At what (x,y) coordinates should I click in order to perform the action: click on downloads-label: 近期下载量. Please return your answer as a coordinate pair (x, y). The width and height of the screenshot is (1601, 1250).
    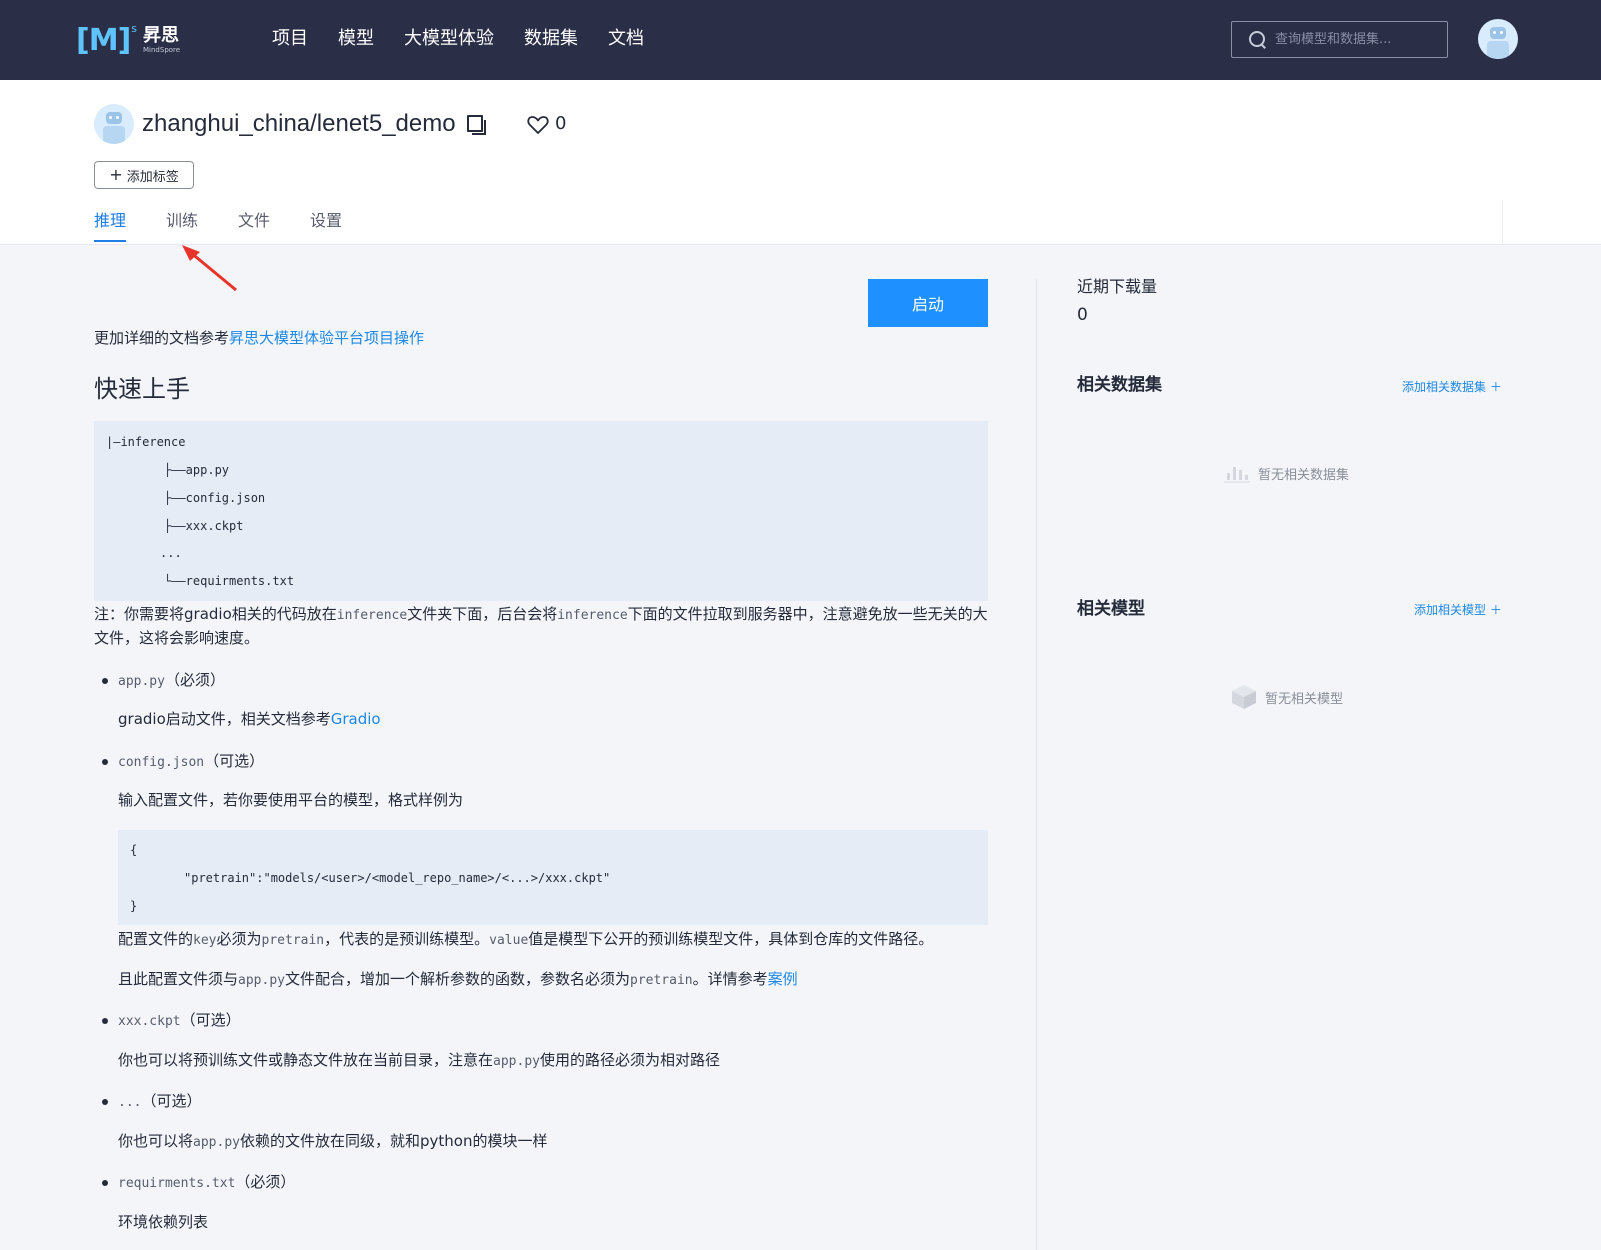
    Looking at the image, I should click on (1117, 286).